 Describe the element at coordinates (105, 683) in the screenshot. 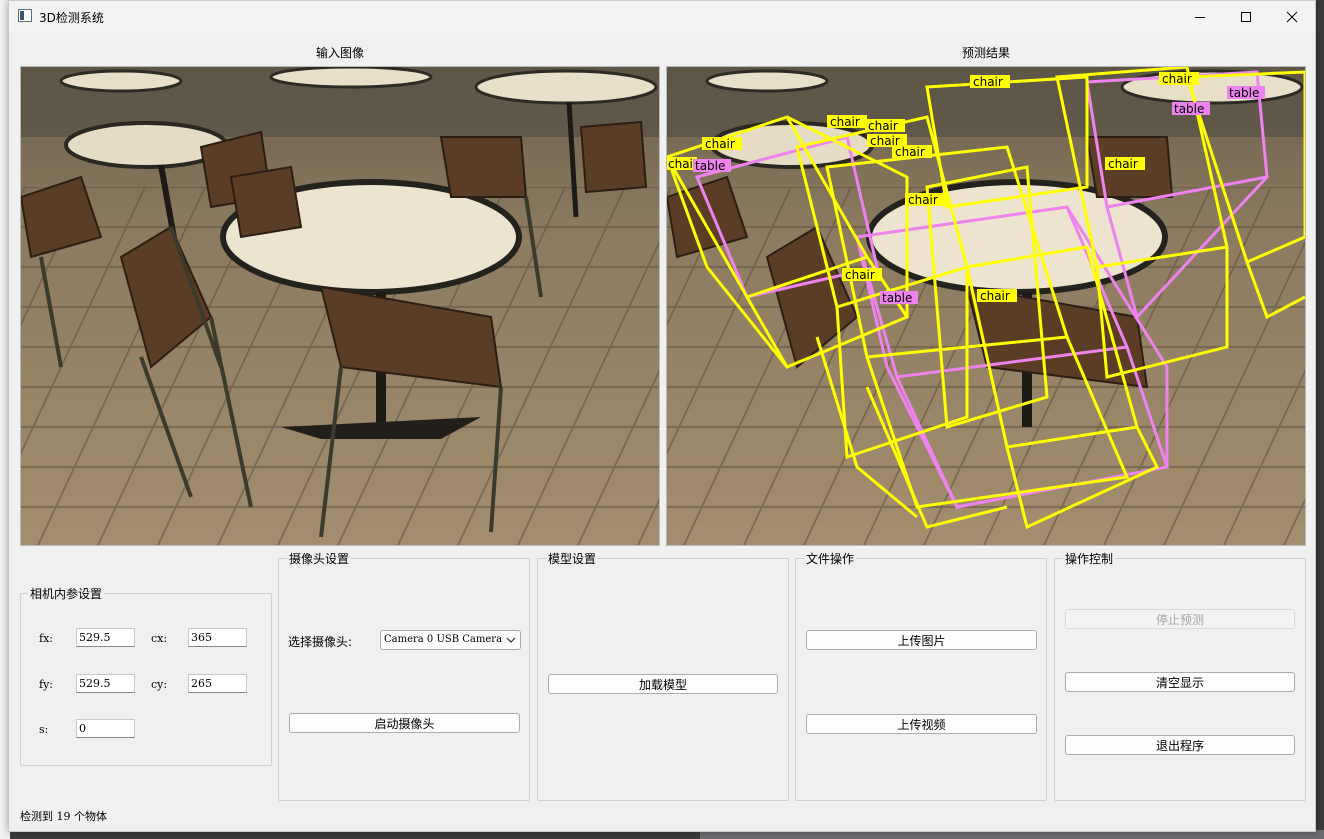

I see `fy-input: 529.5` at that location.